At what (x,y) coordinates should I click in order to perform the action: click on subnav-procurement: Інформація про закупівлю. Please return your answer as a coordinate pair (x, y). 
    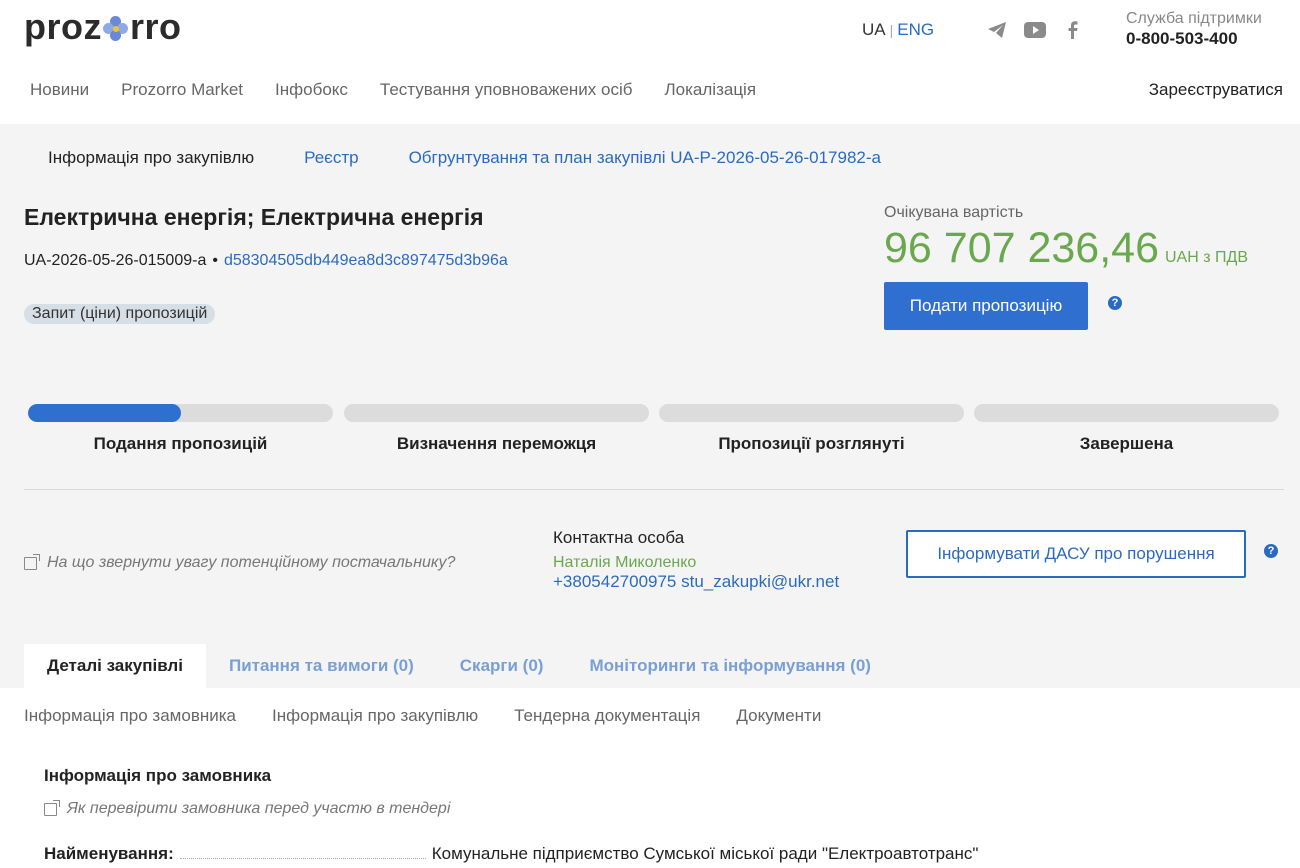
    Looking at the image, I should click on (375, 716).